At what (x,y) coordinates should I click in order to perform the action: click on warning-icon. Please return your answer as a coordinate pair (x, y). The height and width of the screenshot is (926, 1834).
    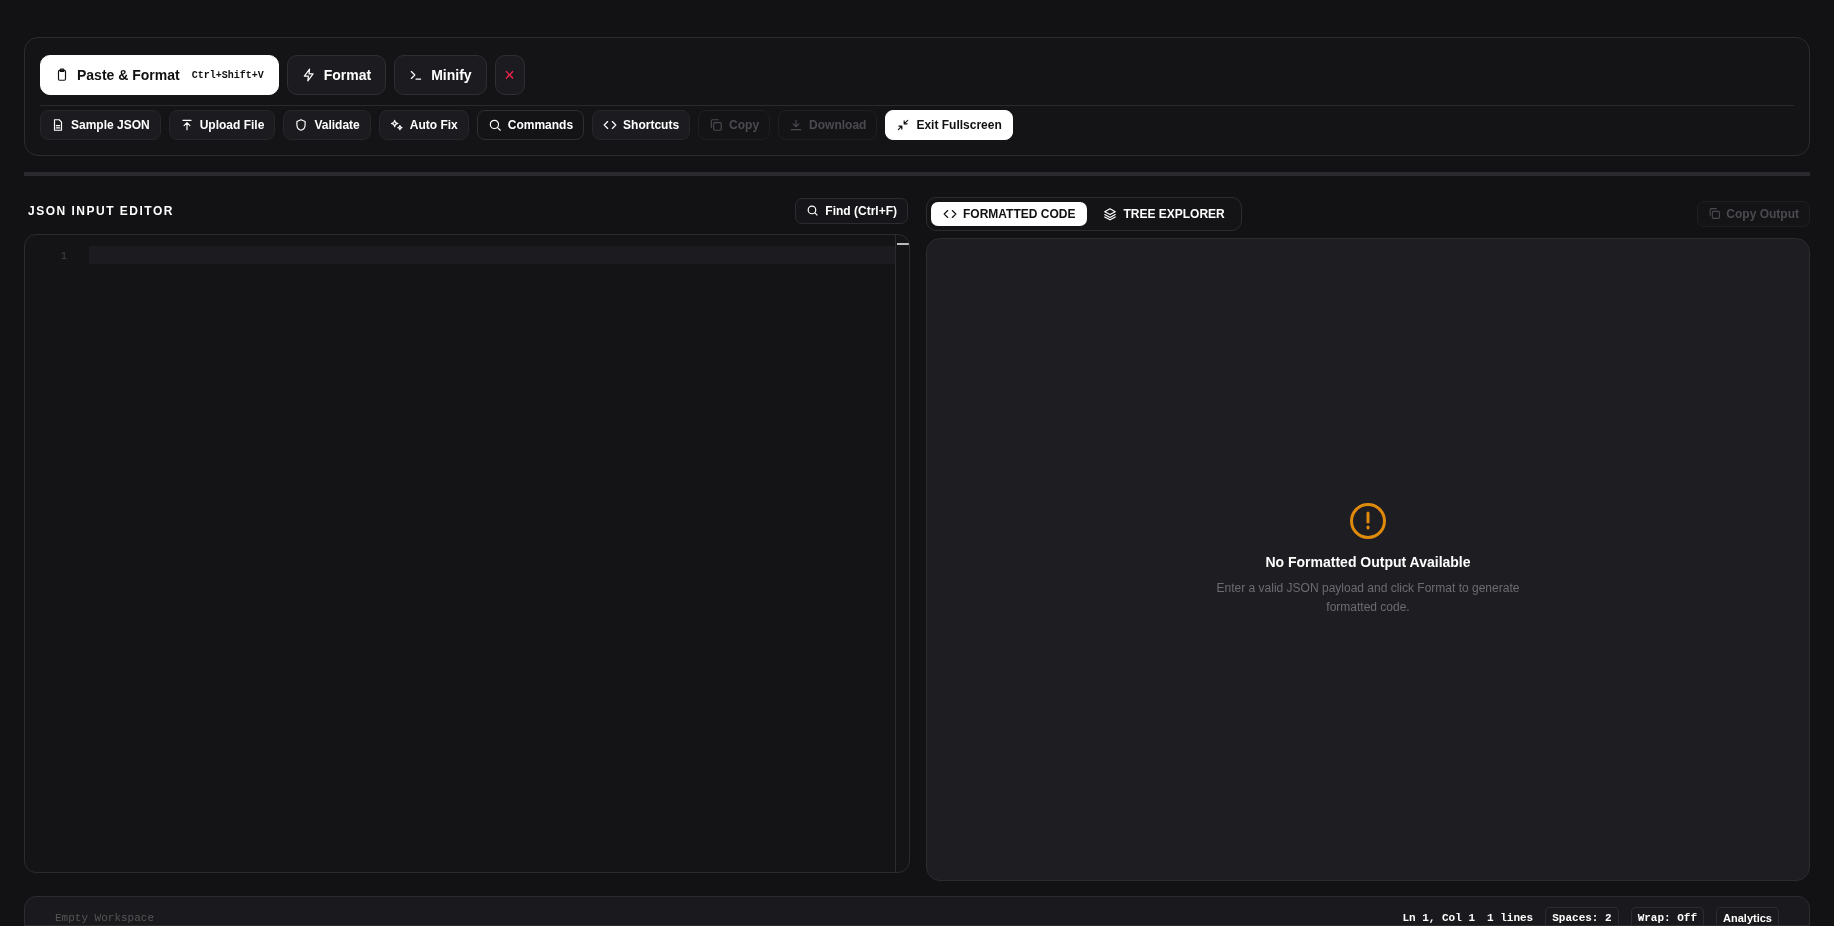
    Looking at the image, I should click on (1368, 521).